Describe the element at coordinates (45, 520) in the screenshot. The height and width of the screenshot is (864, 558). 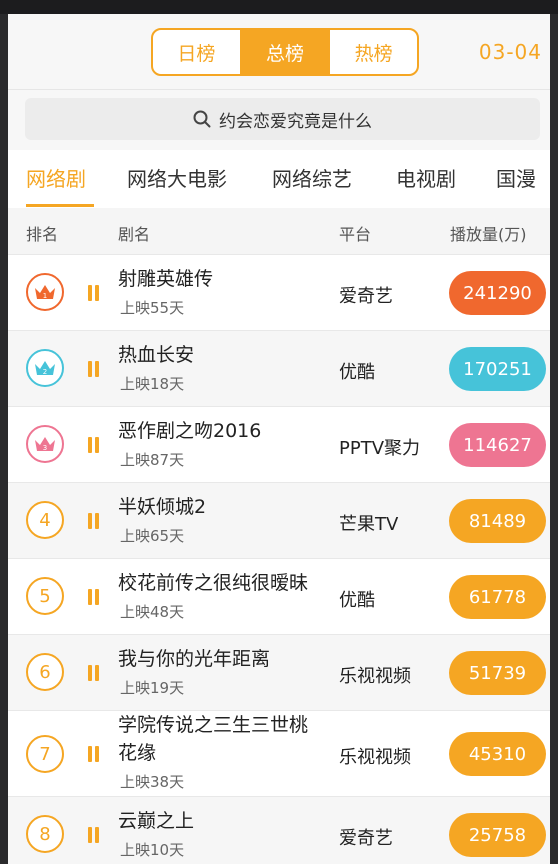
I see `rank-badge: 4` at that location.